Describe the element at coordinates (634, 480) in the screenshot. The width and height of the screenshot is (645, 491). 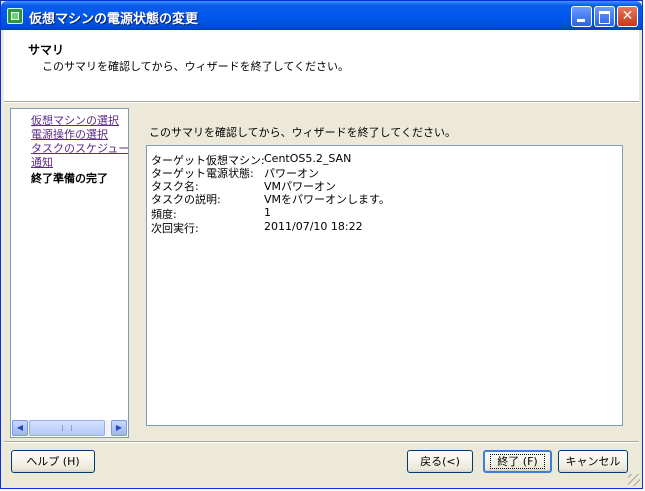
I see `resize-grip-icon` at that location.